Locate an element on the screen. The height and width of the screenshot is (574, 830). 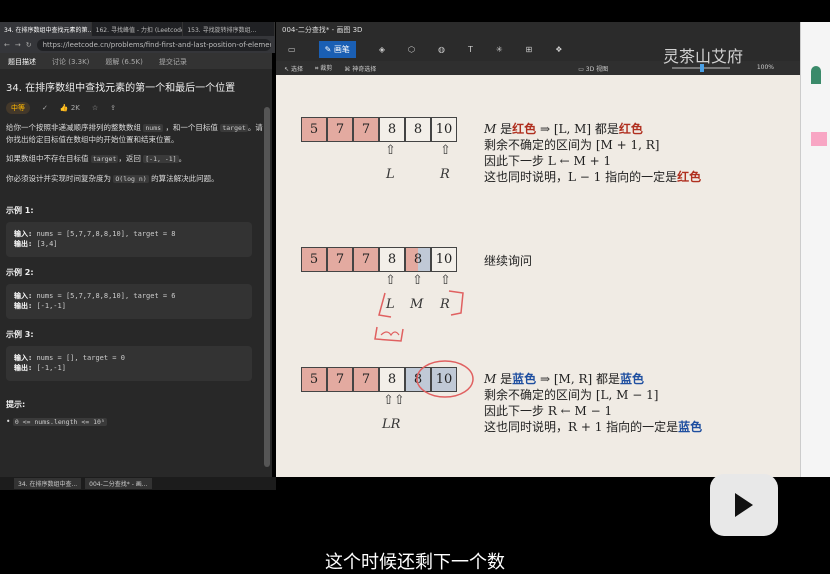
sticker-icon: ◍ is located at coordinates (441, 49).